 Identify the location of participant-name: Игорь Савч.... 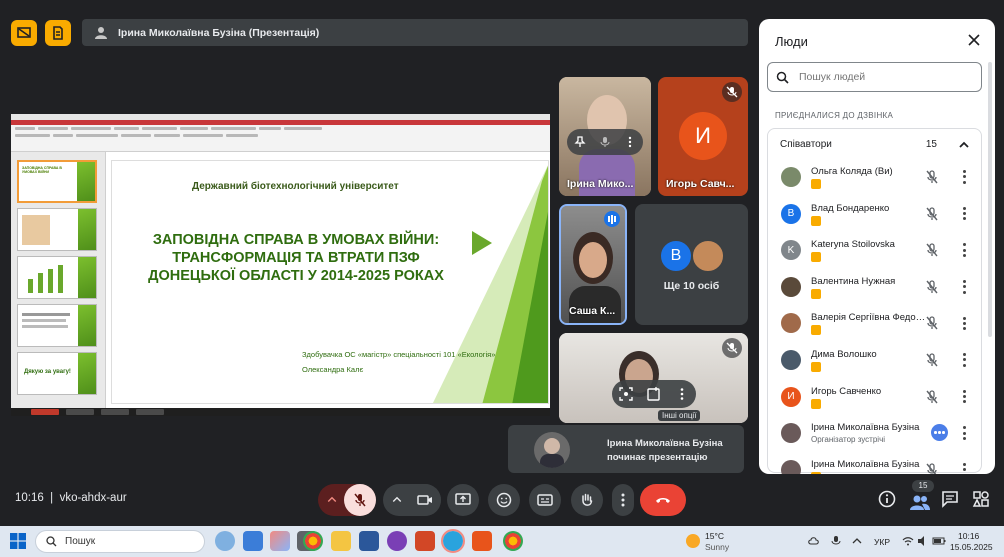
(700, 184).